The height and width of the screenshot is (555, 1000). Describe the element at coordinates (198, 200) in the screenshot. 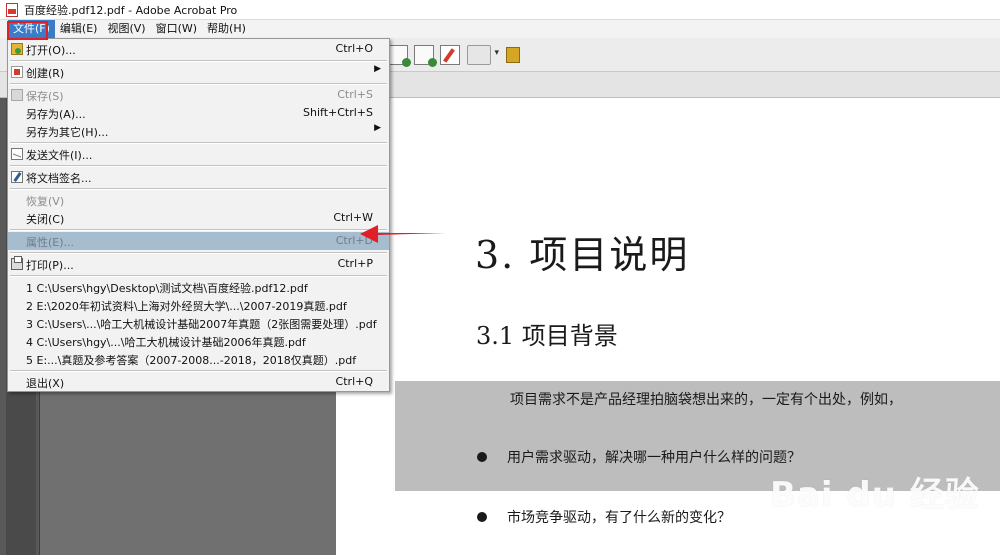

I see `menu-item-revert: 恢复(V)` at that location.